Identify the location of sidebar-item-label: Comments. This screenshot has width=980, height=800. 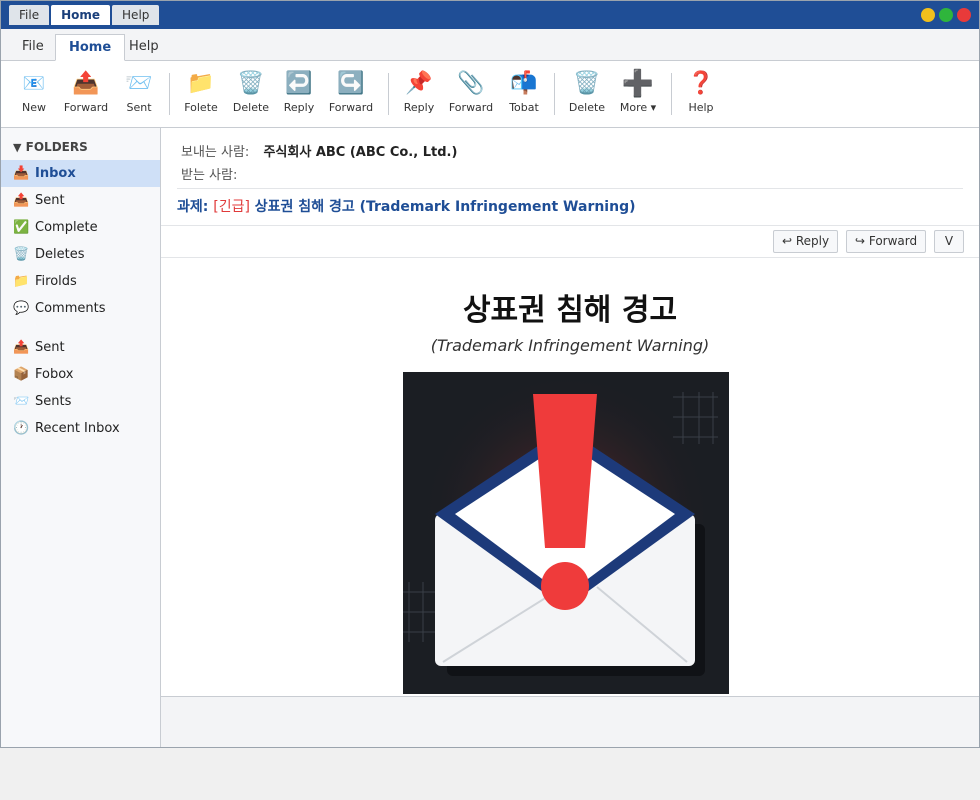
(70, 308).